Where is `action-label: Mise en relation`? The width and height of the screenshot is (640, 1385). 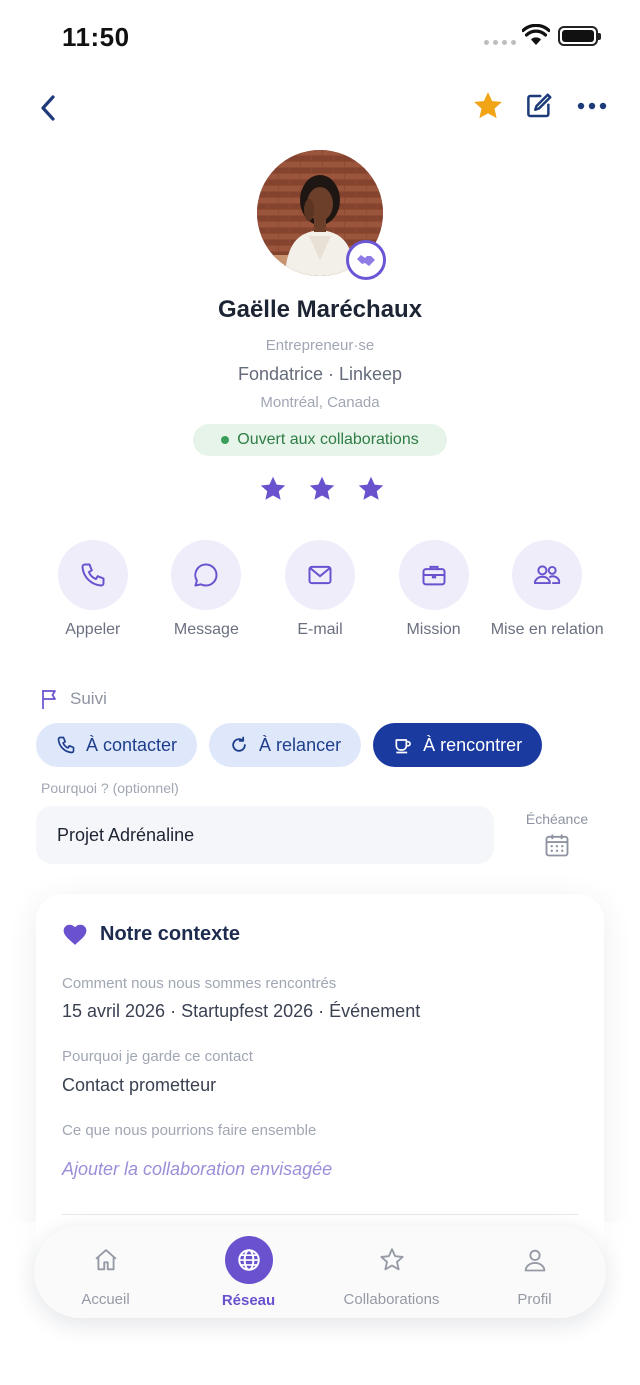
action-label: Mise en relation is located at coordinates (547, 629).